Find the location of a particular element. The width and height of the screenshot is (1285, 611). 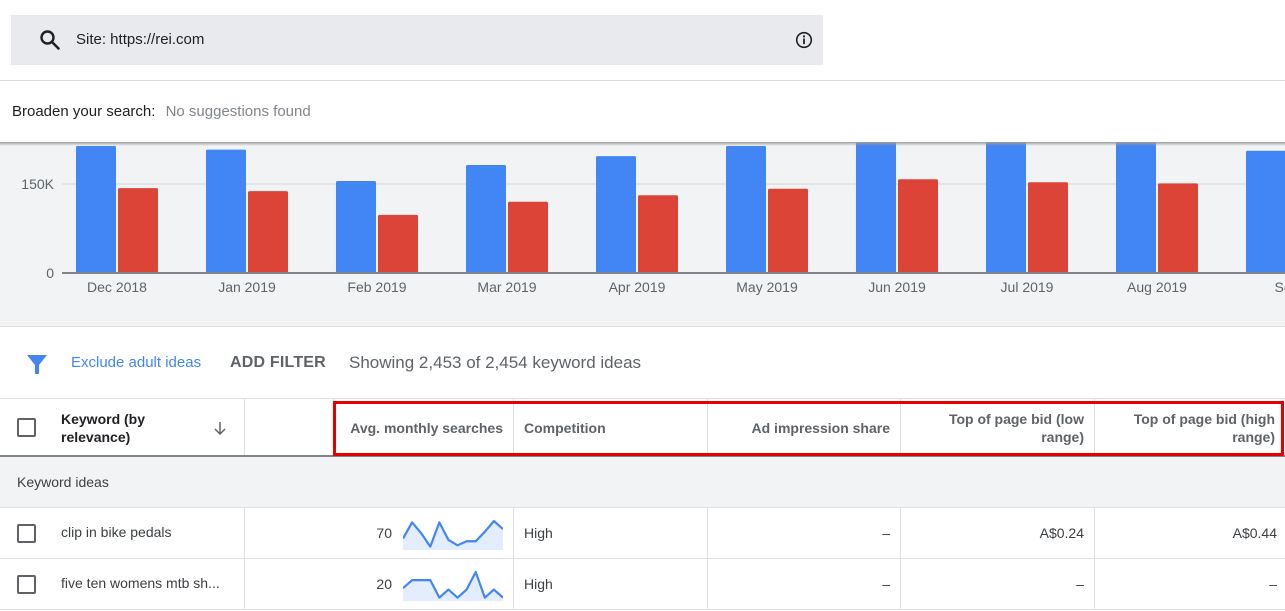

x-tick-label: Jan 2019 is located at coordinates (247, 287).